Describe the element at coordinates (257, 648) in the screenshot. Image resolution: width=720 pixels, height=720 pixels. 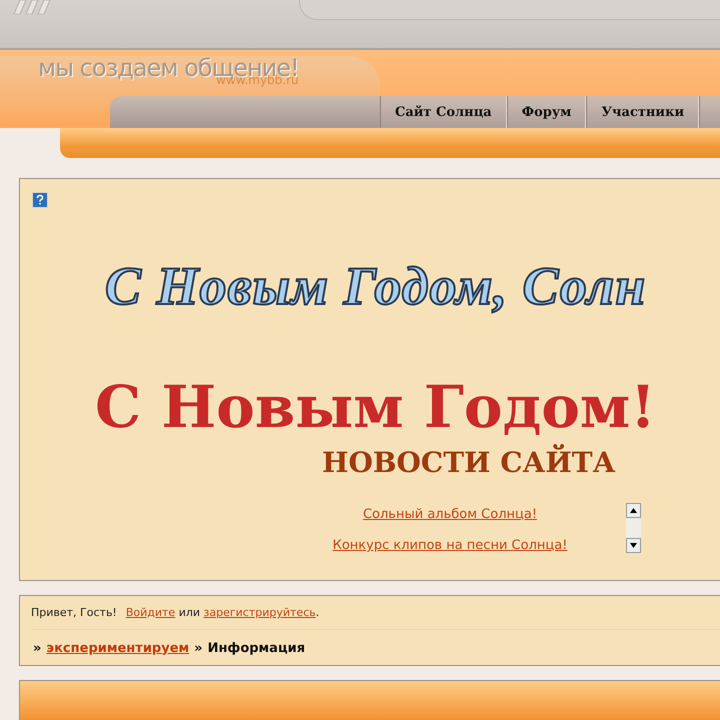
I see `breadcrumb-current: Информация` at that location.